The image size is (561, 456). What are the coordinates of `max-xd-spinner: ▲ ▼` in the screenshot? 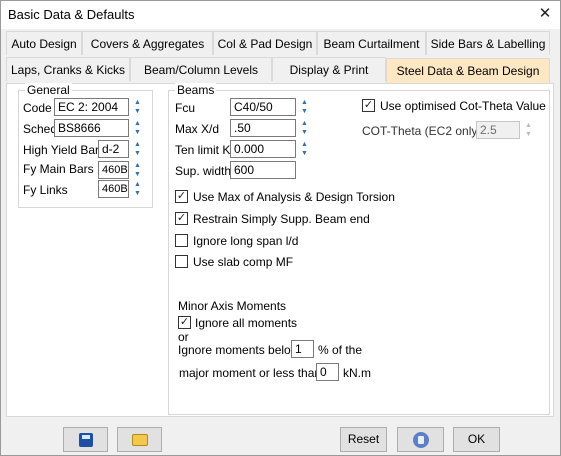 It's located at (304, 128).